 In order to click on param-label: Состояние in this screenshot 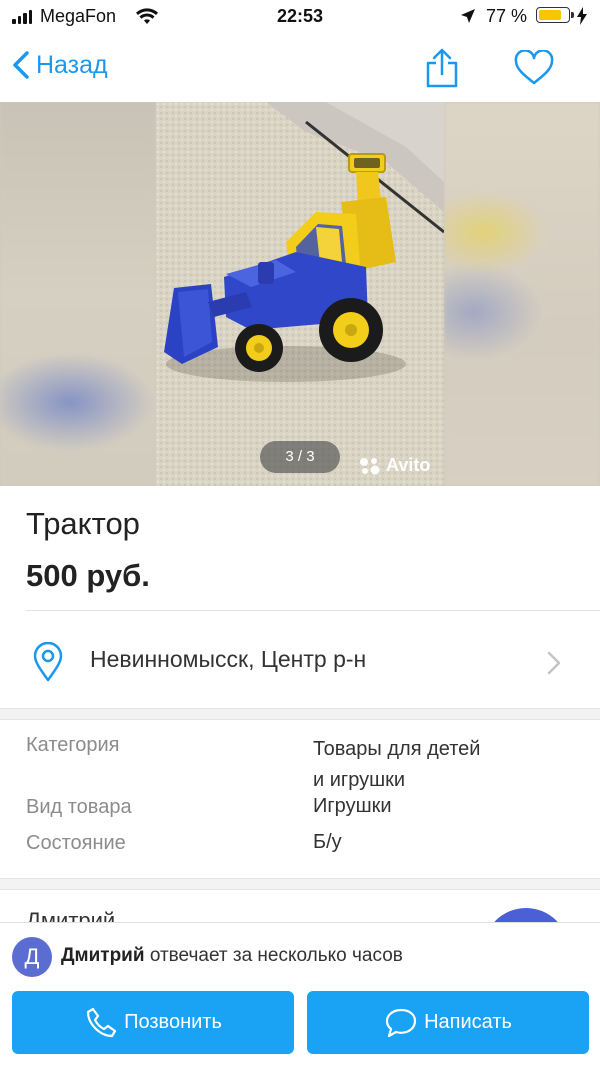, I will do `click(76, 843)`.